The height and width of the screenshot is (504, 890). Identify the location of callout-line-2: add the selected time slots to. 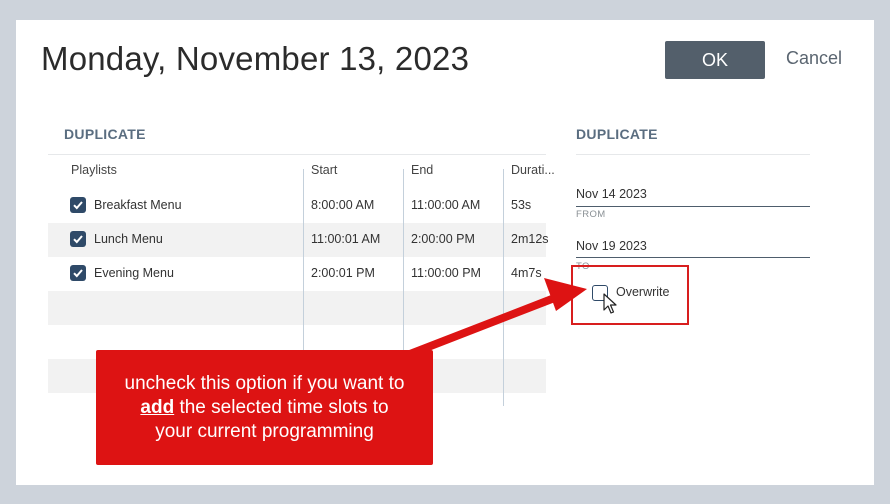
(264, 408).